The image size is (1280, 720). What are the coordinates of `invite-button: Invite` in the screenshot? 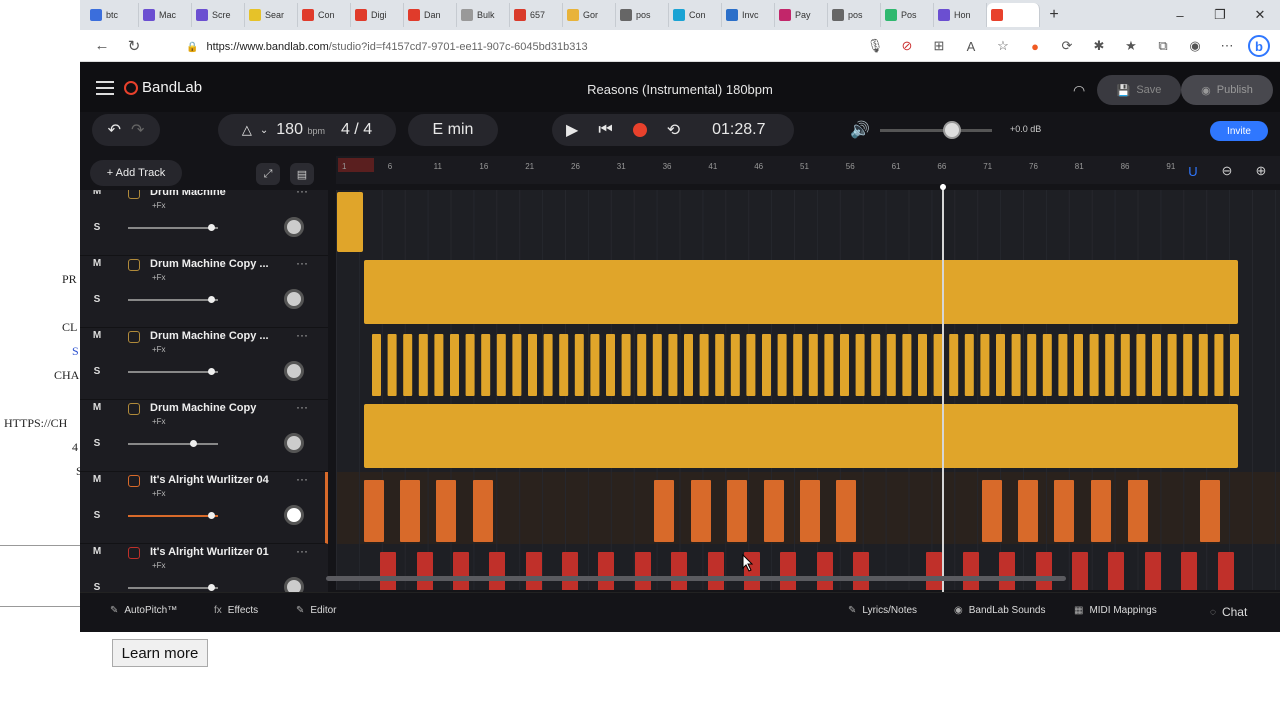 It's located at (1239, 131).